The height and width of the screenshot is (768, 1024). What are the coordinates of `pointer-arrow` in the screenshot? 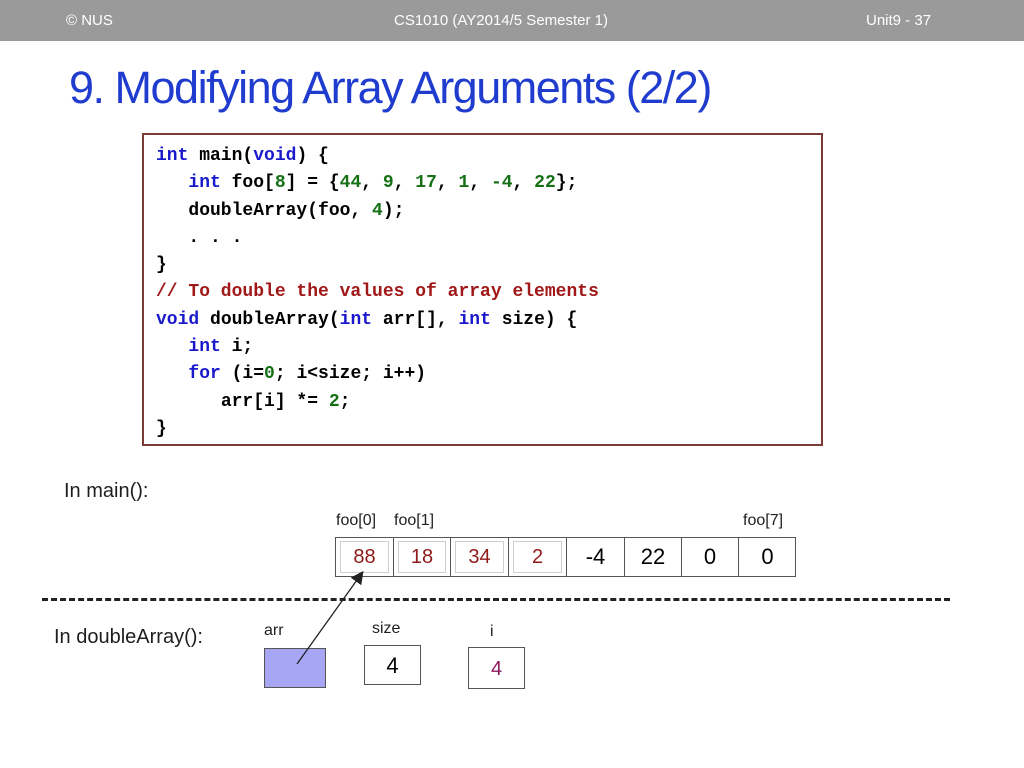 It's located at (330, 617).